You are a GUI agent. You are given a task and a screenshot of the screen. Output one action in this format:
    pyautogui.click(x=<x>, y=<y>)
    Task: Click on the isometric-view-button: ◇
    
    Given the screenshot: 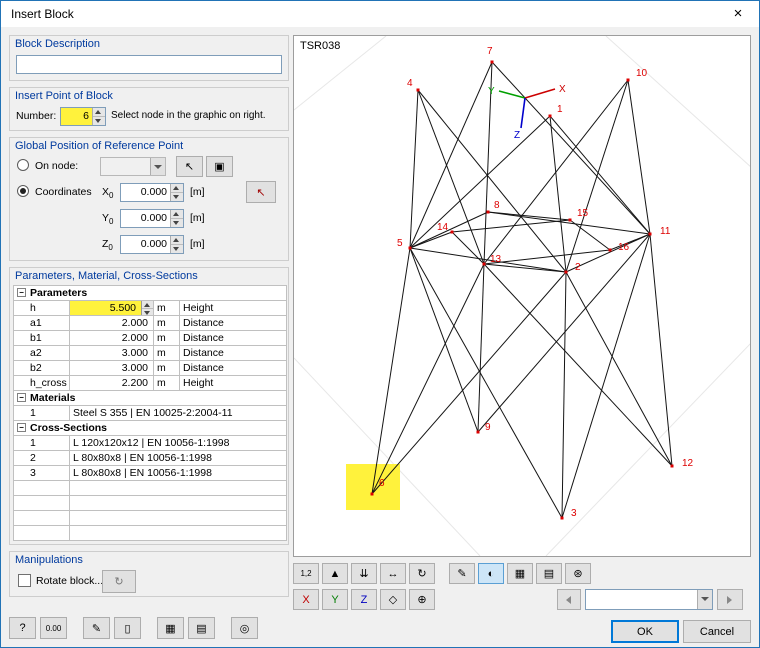 What is the action you would take?
    pyautogui.click(x=393, y=599)
    